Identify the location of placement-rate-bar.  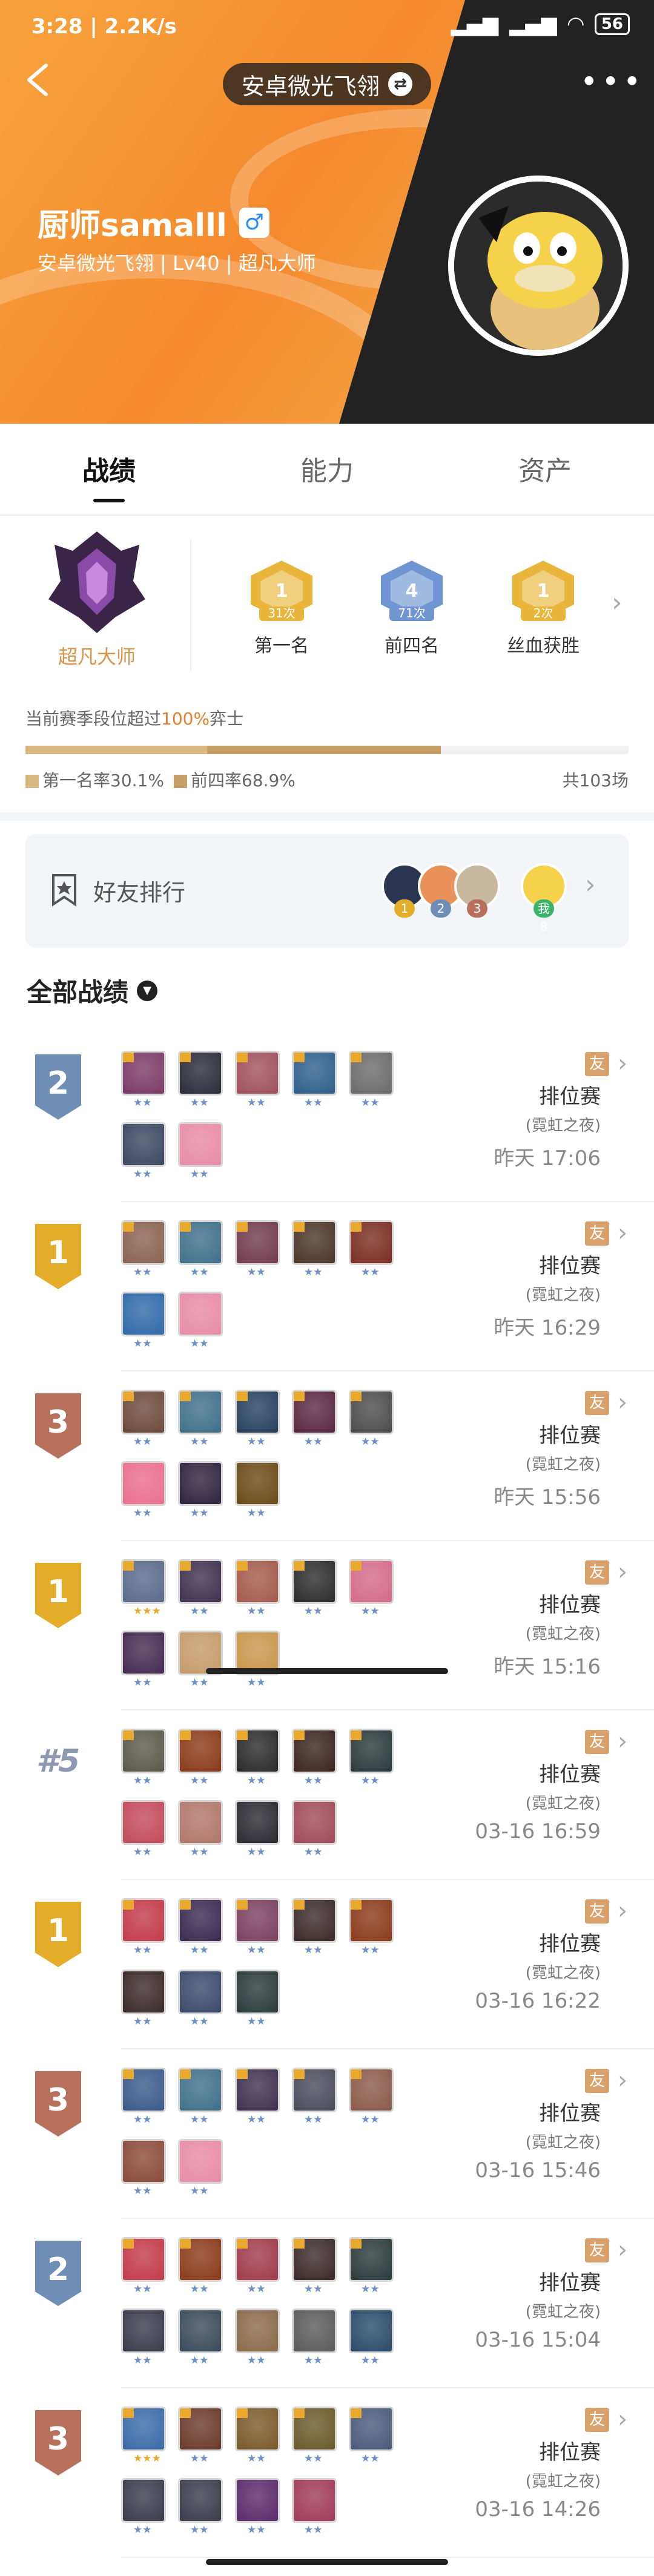
(327, 750).